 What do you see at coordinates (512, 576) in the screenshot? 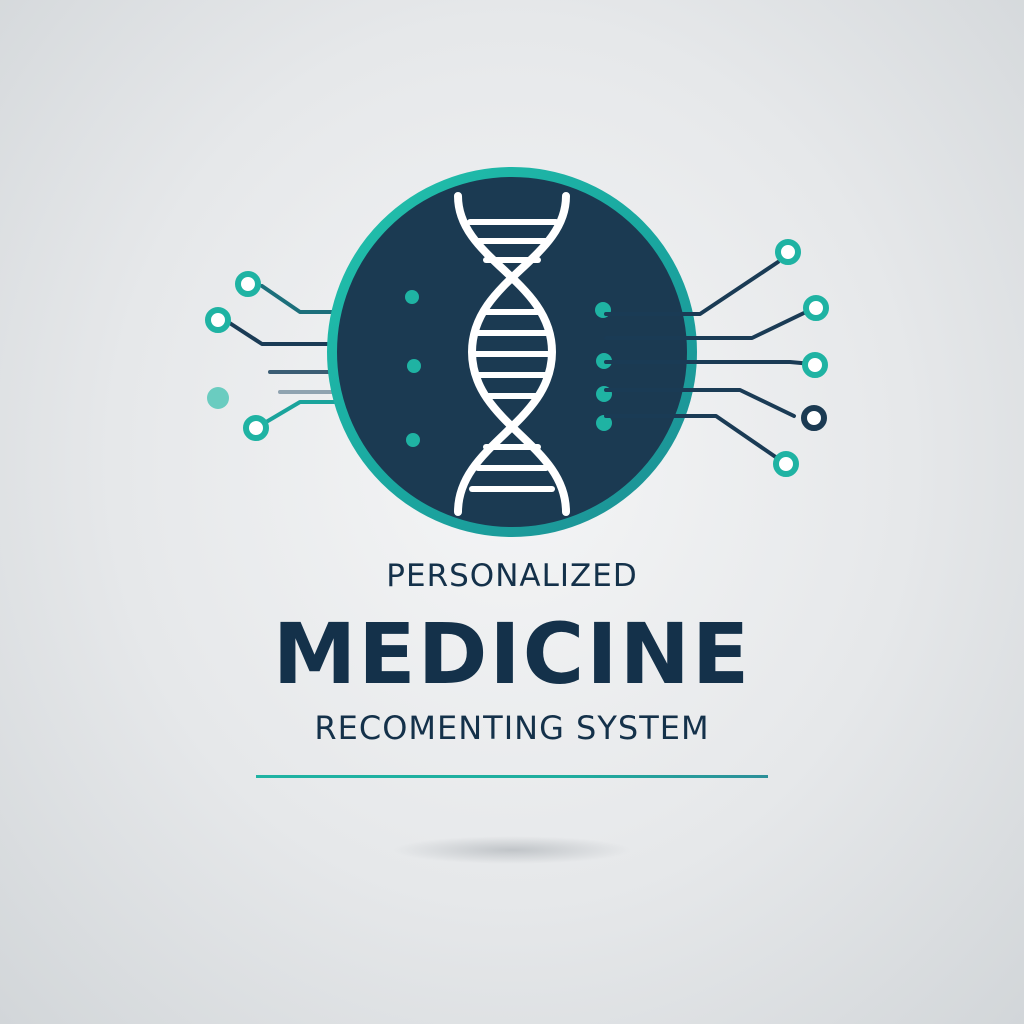
I see `logo-line-personalized: PERSONALIZED` at bounding box center [512, 576].